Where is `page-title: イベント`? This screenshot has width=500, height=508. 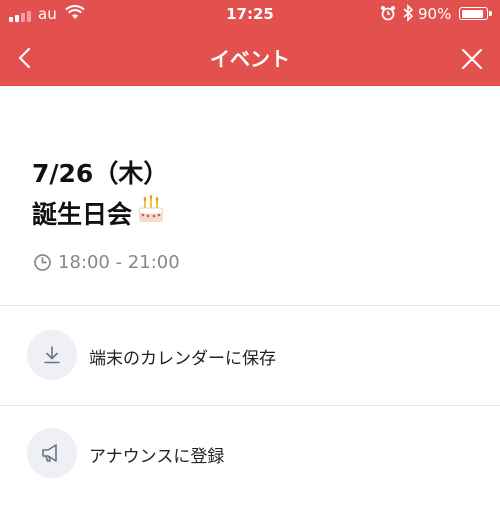 page-title: イベント is located at coordinates (250, 59).